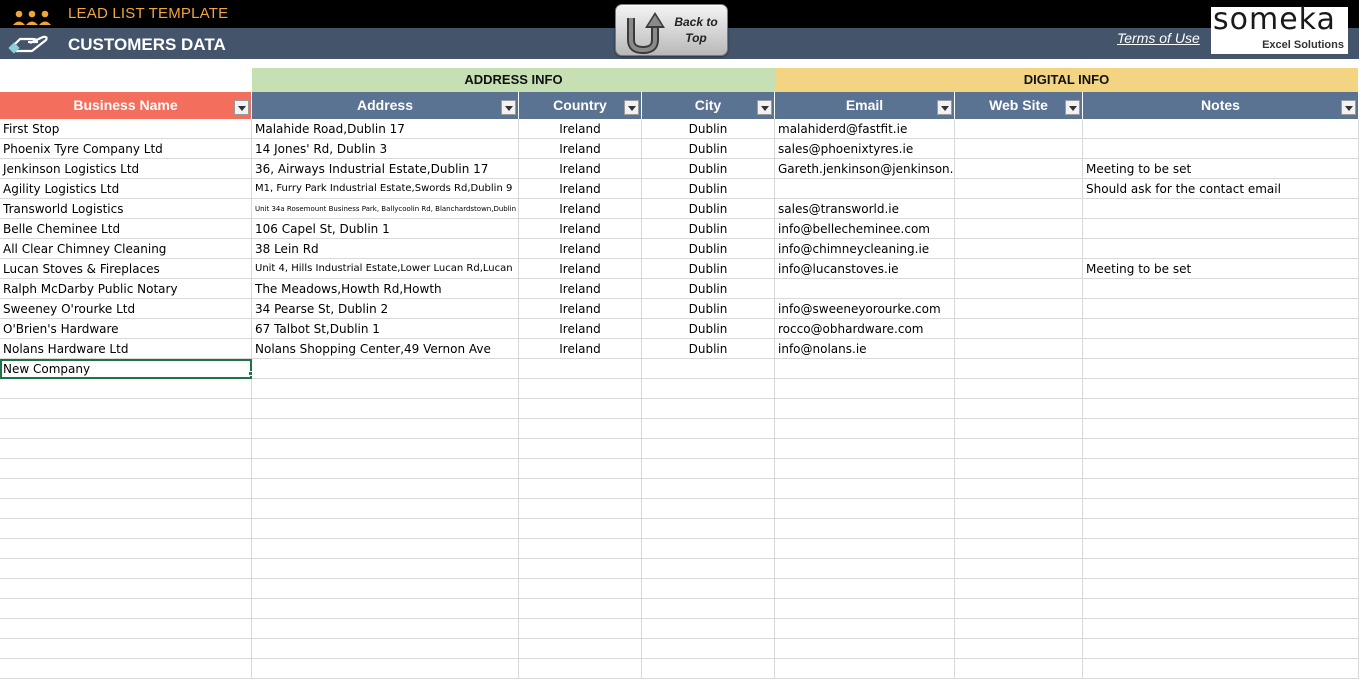 The height and width of the screenshot is (700, 1365). I want to click on cell-address: 106 Capel St, Dublin 1, so click(385, 229).